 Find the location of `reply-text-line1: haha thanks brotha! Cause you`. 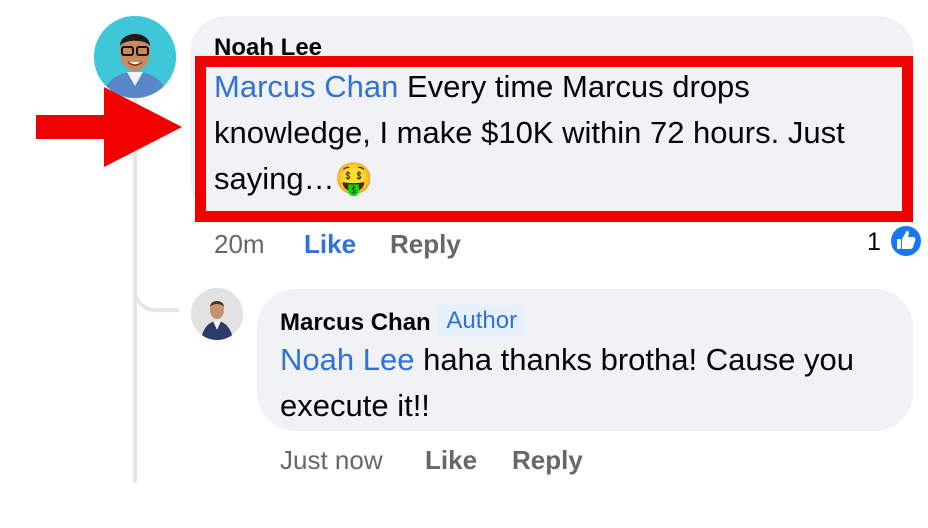

reply-text-line1: haha thanks brotha! Cause you is located at coordinates (638, 359).